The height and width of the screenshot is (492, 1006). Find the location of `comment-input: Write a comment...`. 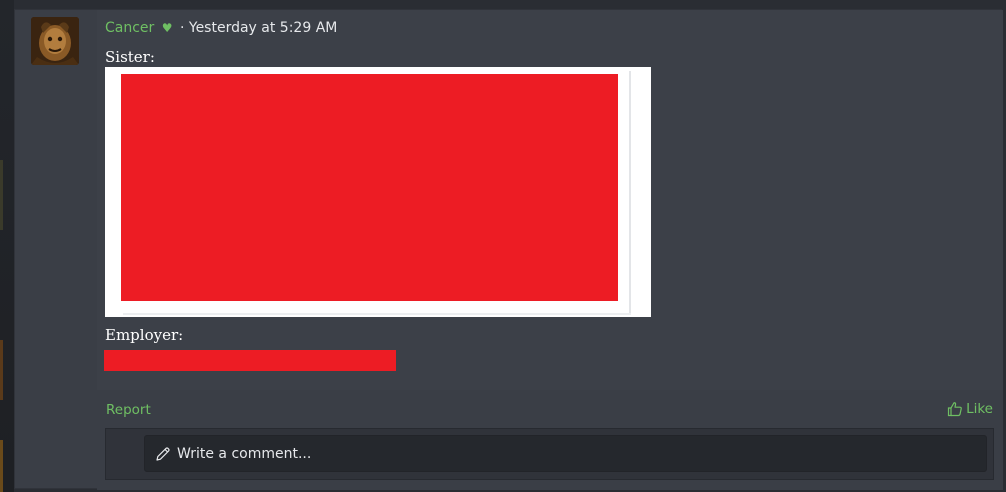

comment-input: Write a comment... is located at coordinates (565, 453).